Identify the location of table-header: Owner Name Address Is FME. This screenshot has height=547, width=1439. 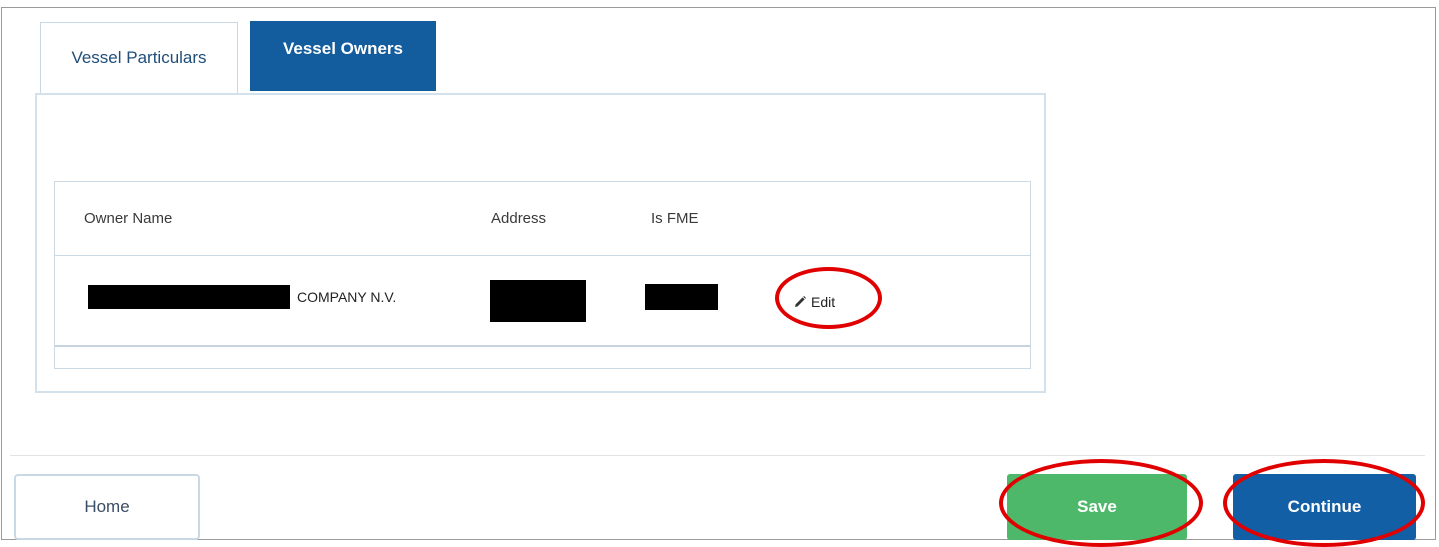
(542, 219).